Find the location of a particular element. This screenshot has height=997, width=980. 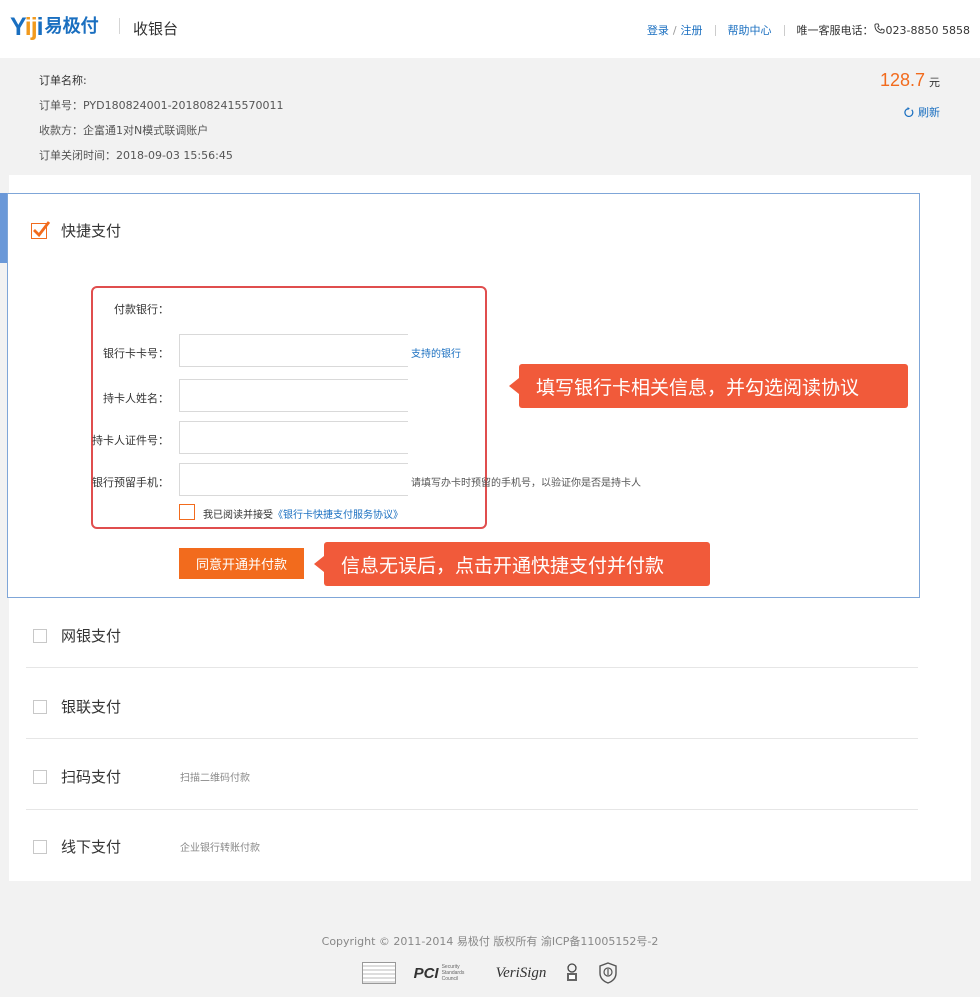

method-online-banking: 网银支付 is located at coordinates (77, 635).